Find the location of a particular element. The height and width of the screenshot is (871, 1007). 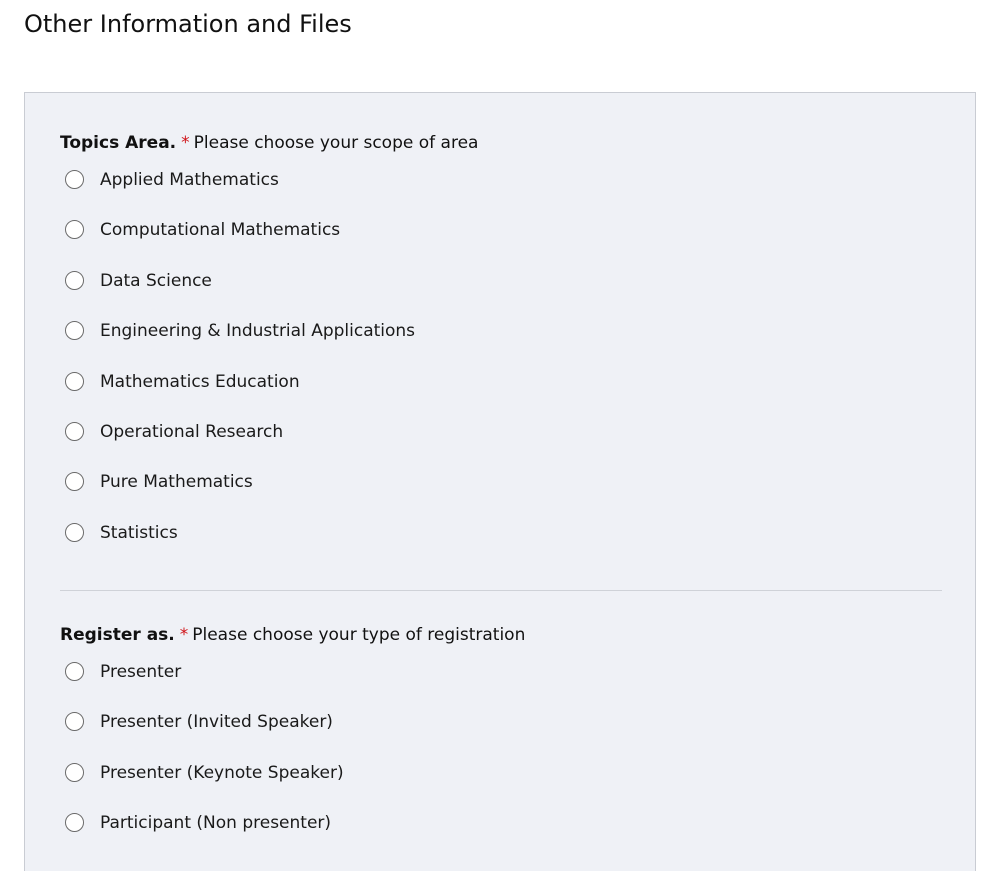

topic-option-label: Engineering & Industrial Applications is located at coordinates (258, 331).